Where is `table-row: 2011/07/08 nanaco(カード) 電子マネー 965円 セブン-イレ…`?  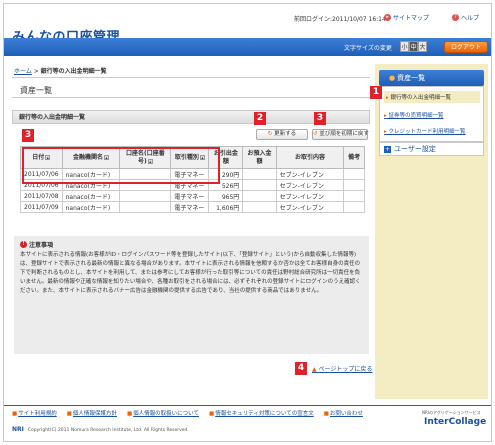
table-row: 2011/07/08 nanaco(カード) 電子マネー 965円 セブン-イレ… is located at coordinates (192, 196).